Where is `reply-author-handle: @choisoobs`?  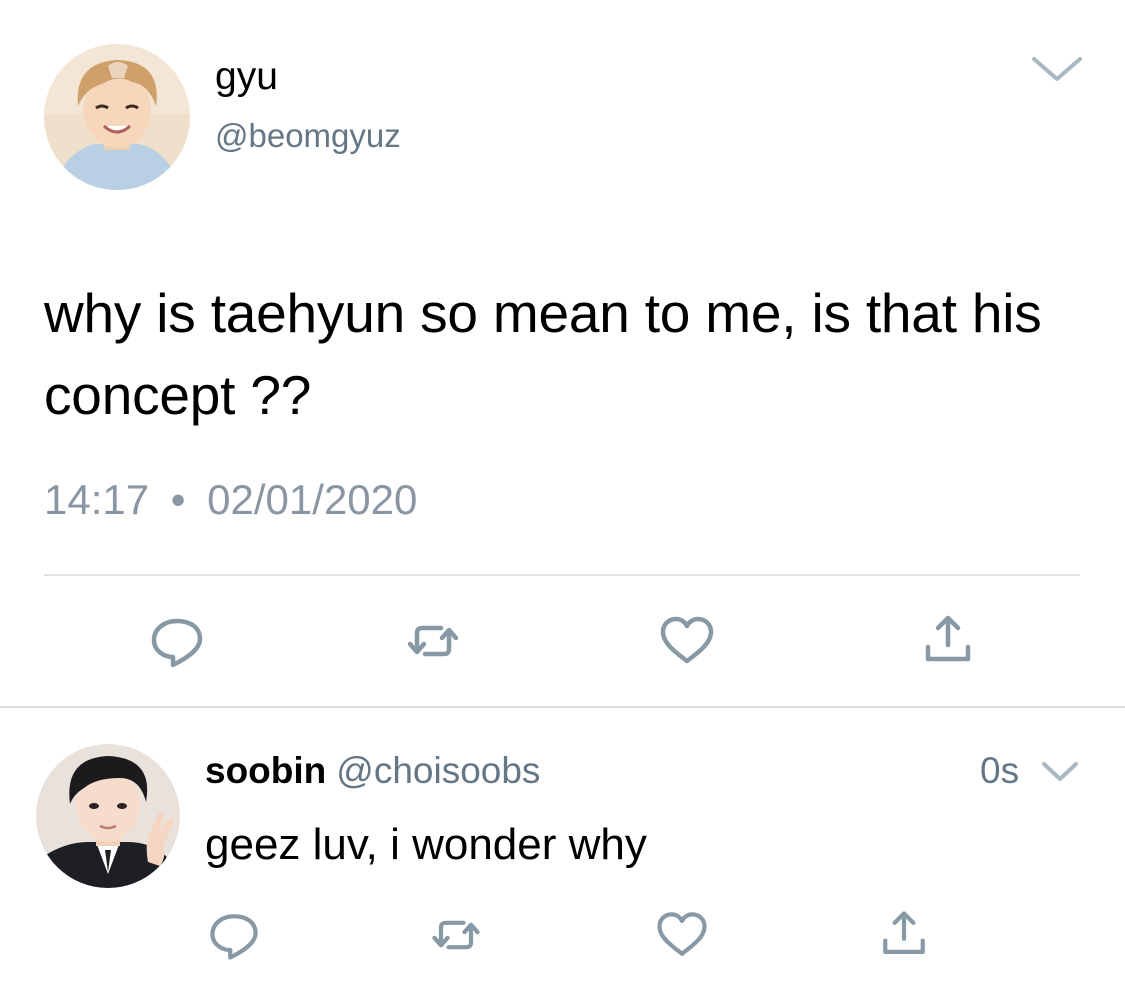 reply-author-handle: @choisoobs is located at coordinates (438, 770).